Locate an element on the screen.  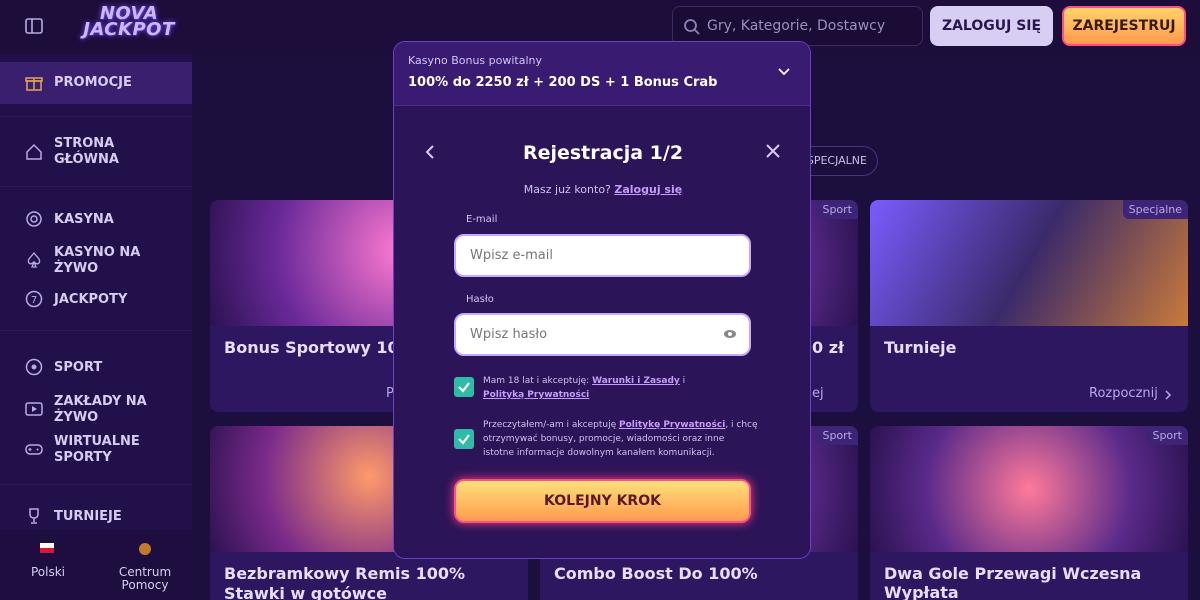
card-title: Dwa Gole Przewagi Wczesna Wypłata is located at coordinates (1013, 582).